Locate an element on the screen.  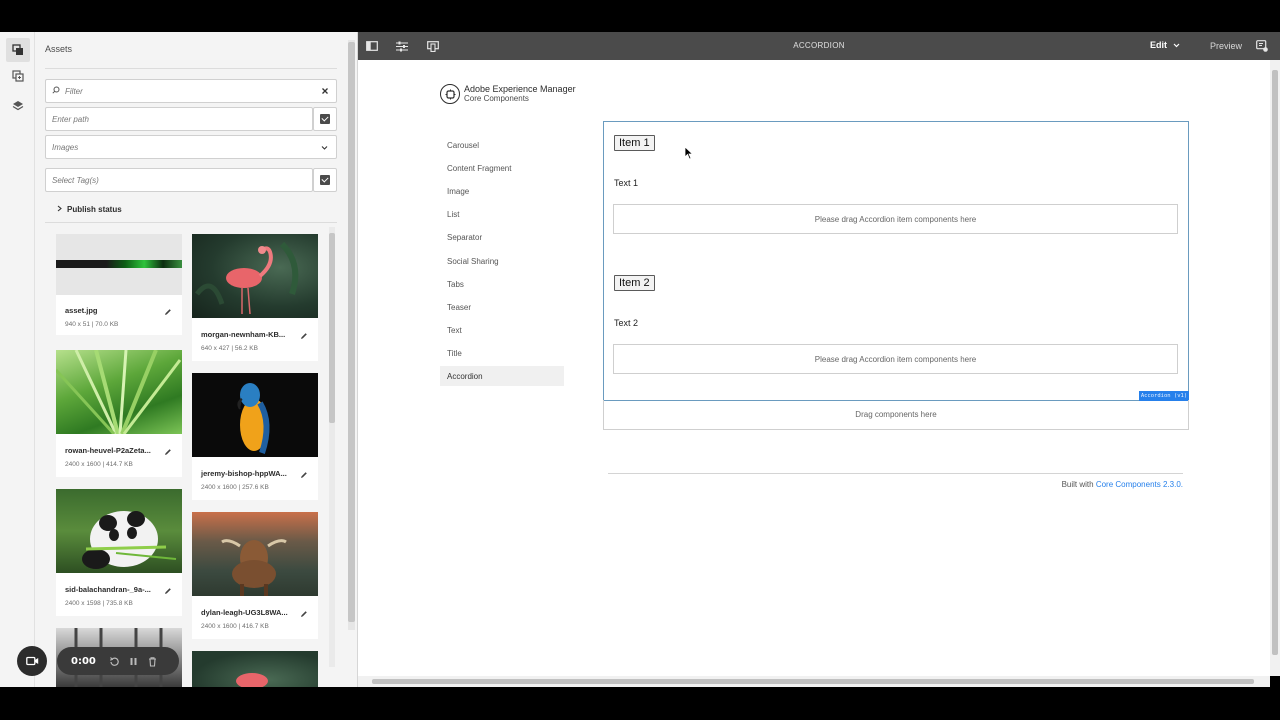
parrot-image is located at coordinates (253, 418).